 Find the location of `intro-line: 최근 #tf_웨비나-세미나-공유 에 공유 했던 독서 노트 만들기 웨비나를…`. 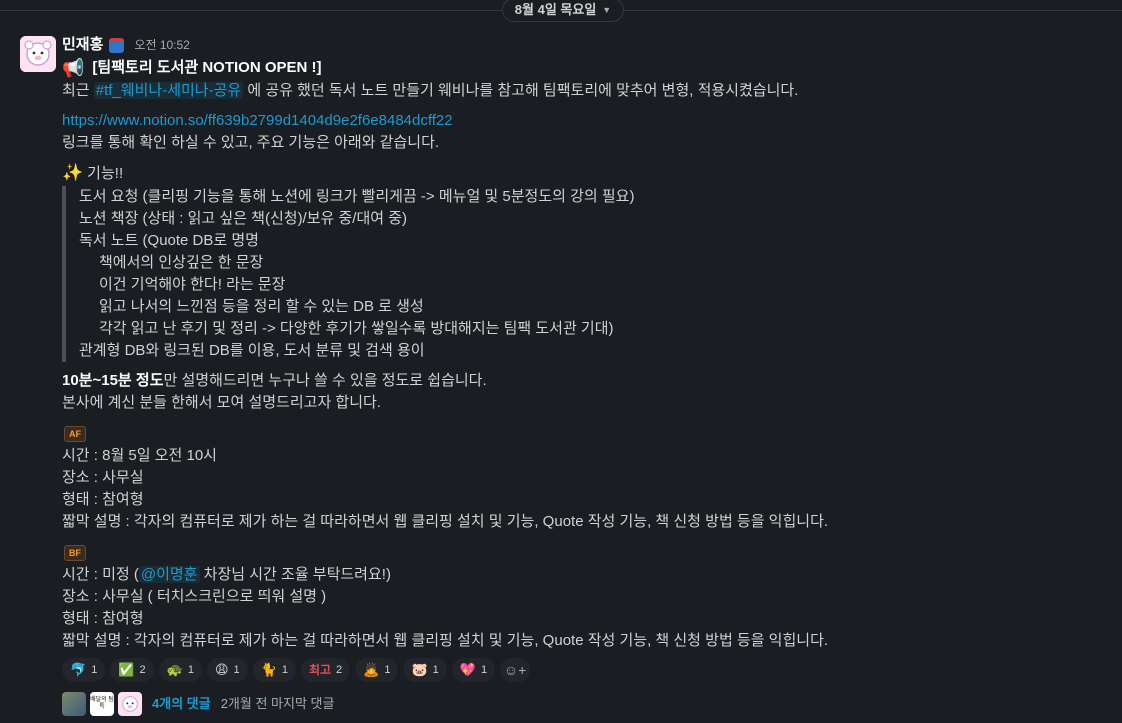

intro-line: 최근 #tf_웨비나-세미나-공유 에 공유 했던 독서 노트 만들기 웨비나를… is located at coordinates (587, 91).